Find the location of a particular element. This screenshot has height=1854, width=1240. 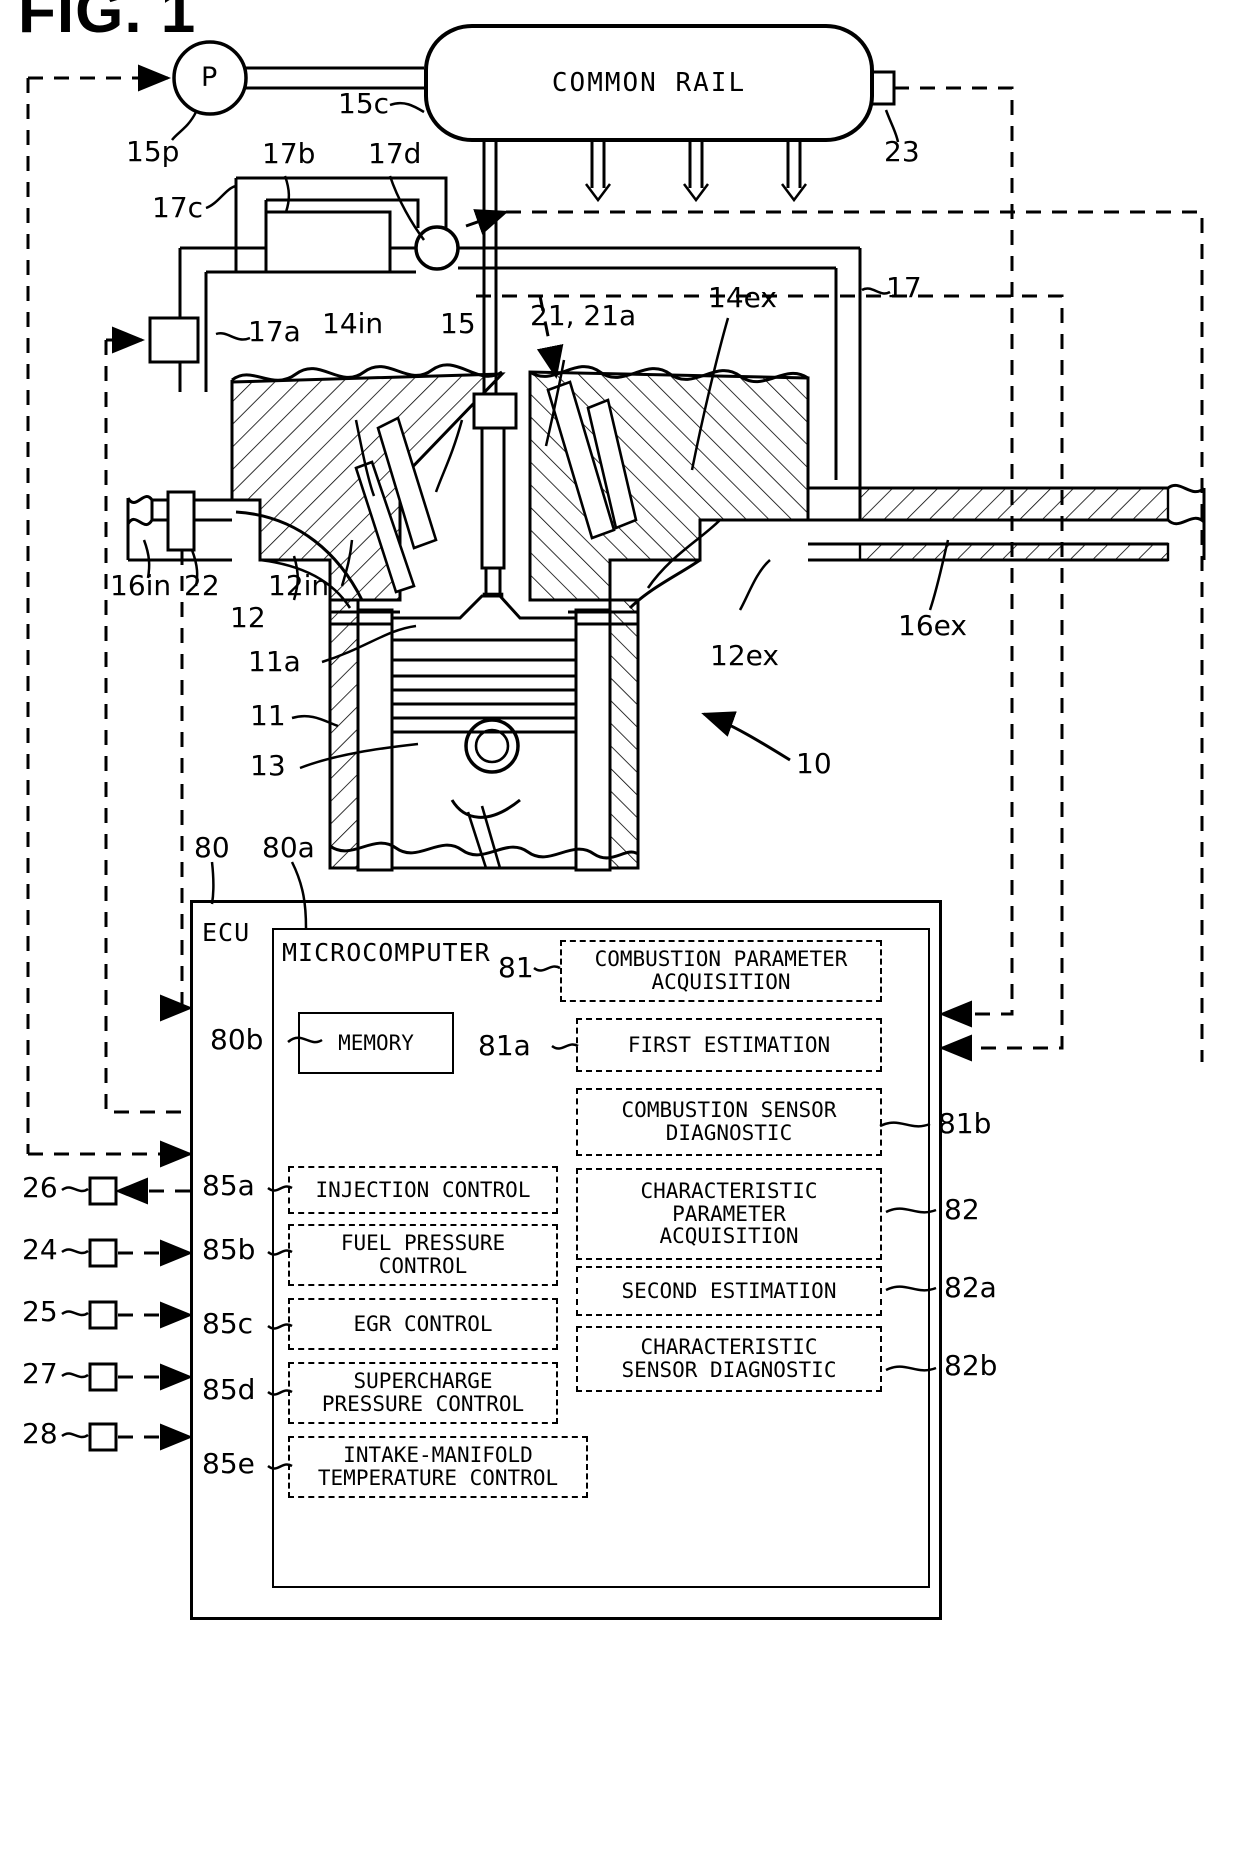

first-estimation-block: FIRST ESTIMATION is located at coordinates (729, 1045).